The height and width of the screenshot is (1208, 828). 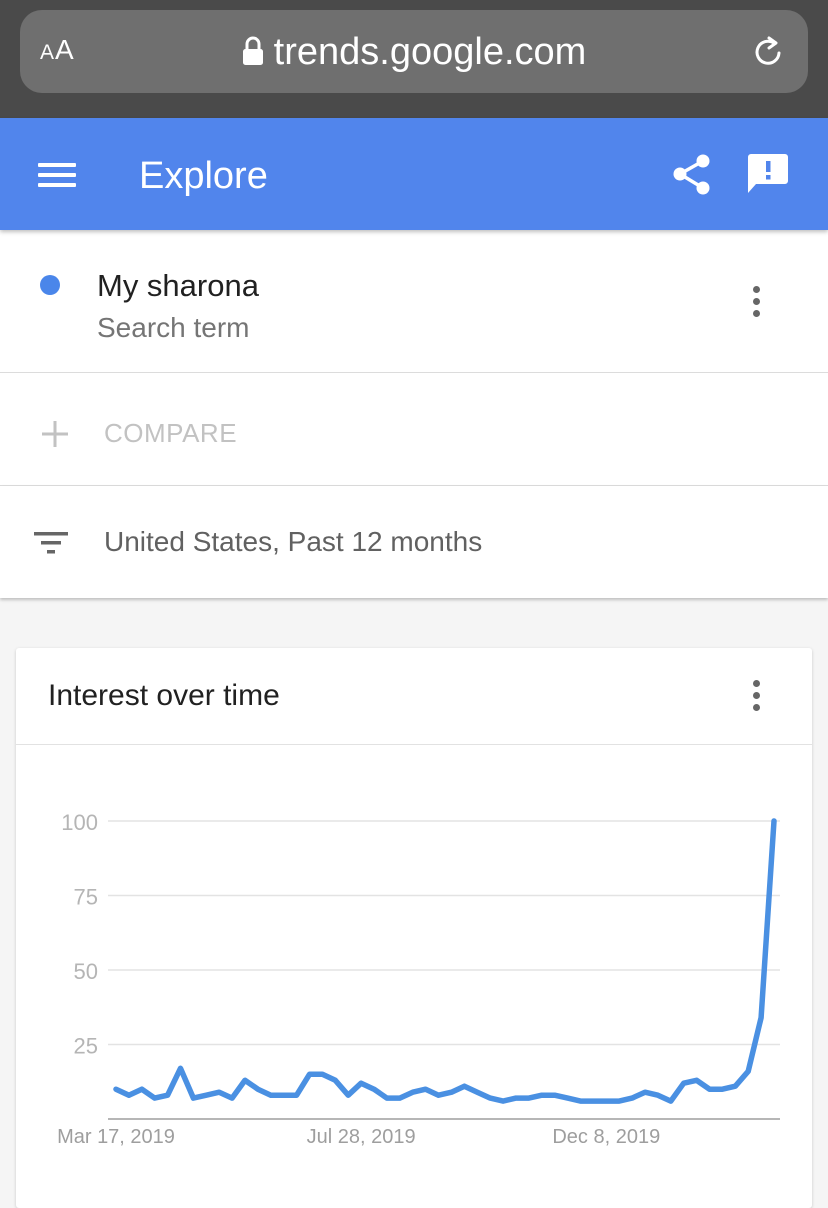 I want to click on x-tick-label: Jul 28, 2019, so click(x=361, y=1137).